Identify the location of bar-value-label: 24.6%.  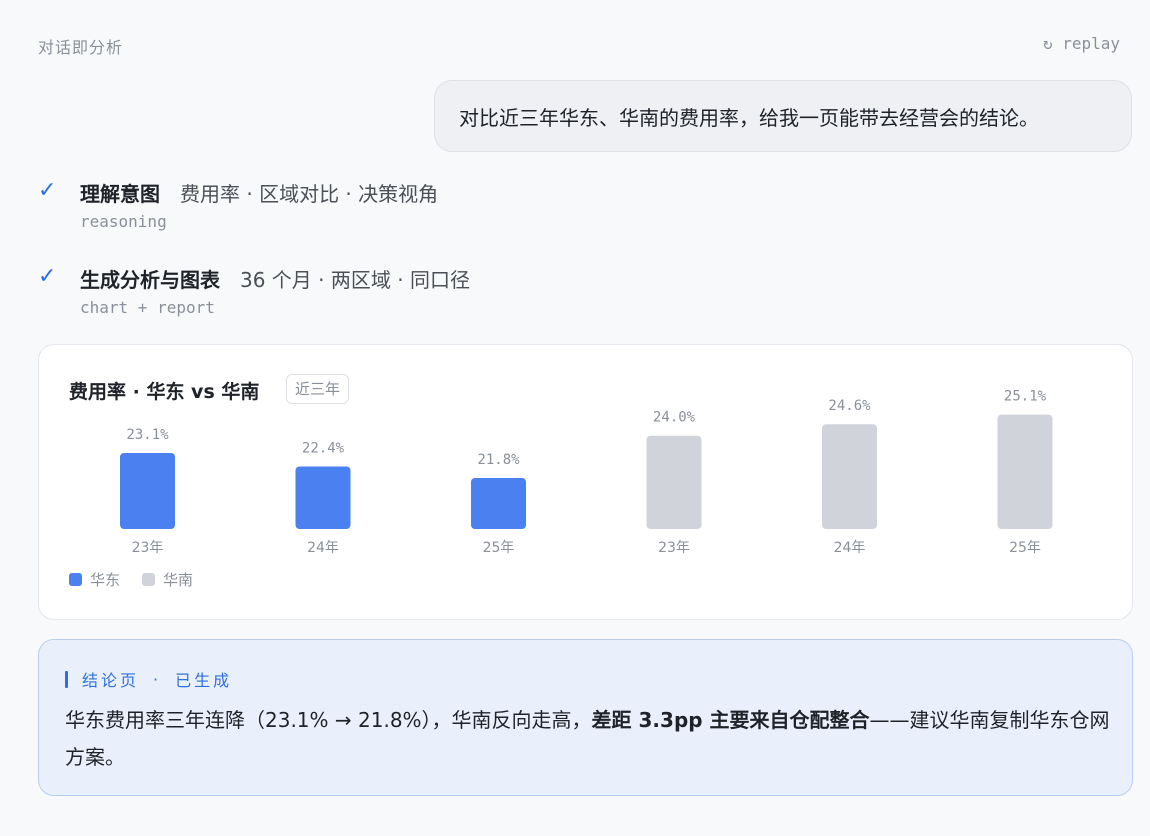
(849, 406).